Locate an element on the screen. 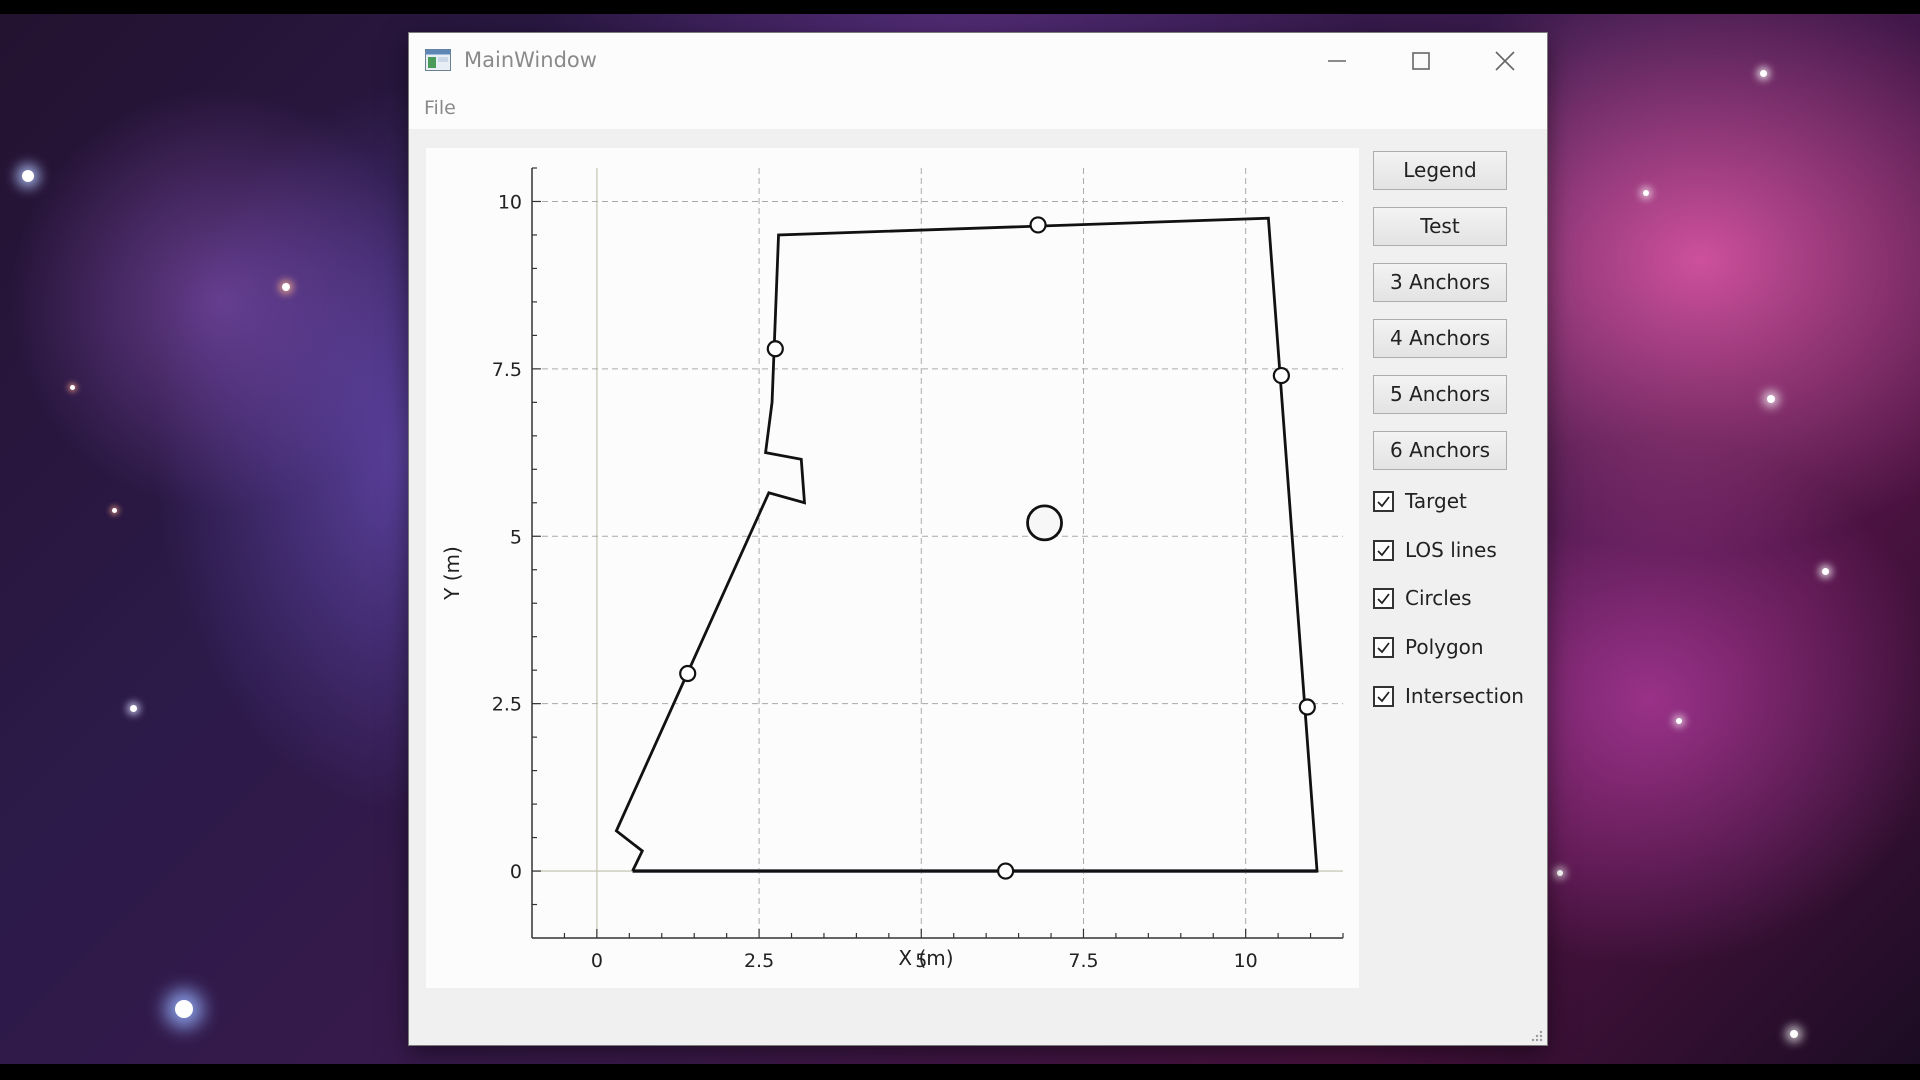 This screenshot has height=1080, width=1920. x-tick-label: 10 is located at coordinates (1246, 961).